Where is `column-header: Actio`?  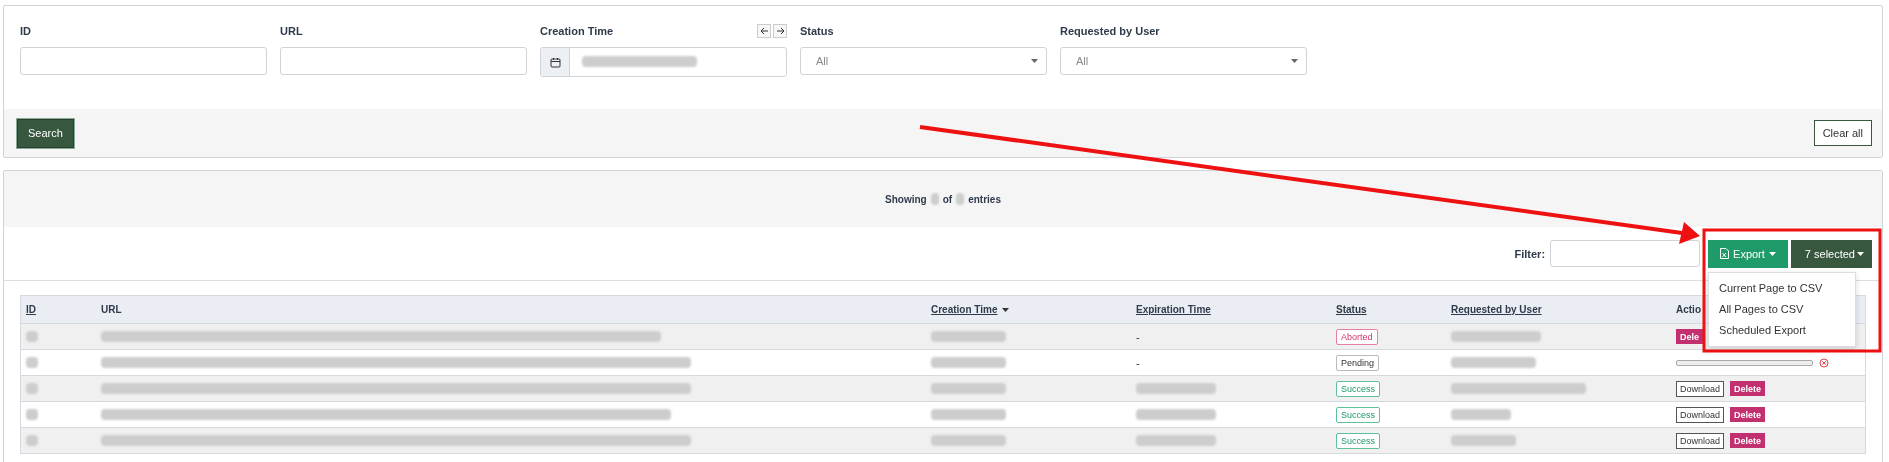
column-header: Actio is located at coordinates (1688, 309).